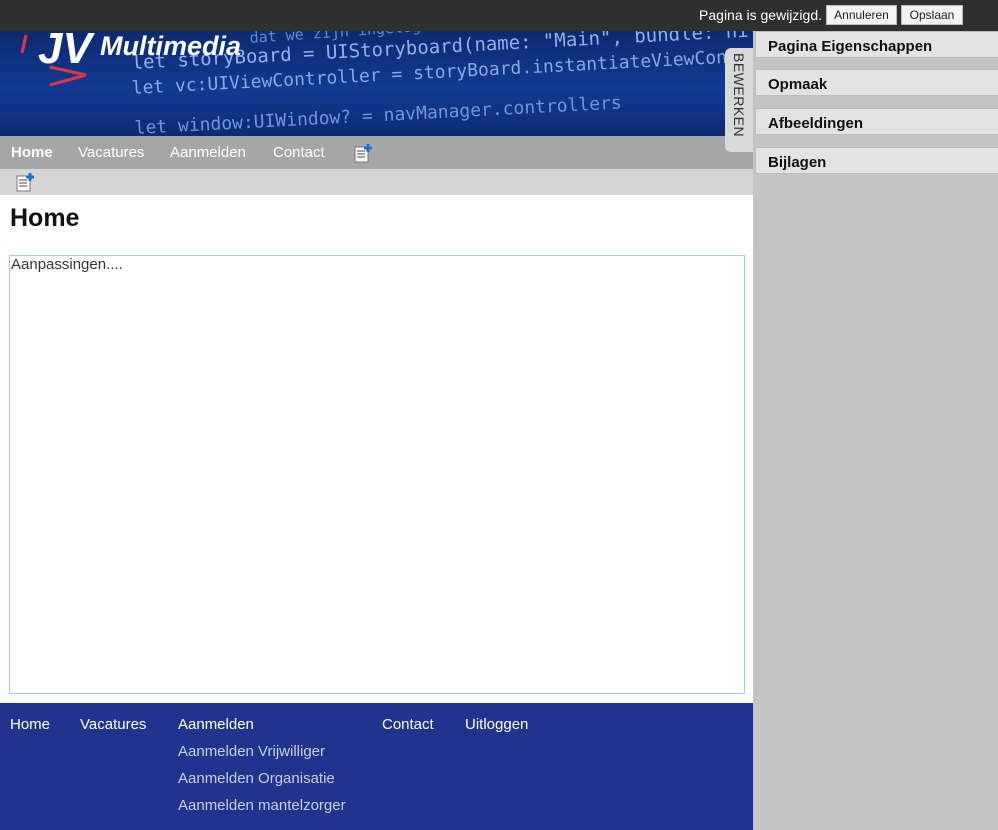 Image resolution: width=998 pixels, height=830 pixels. Describe the element at coordinates (113, 724) in the screenshot. I see `footer-link-vacatures: Vacatures` at that location.